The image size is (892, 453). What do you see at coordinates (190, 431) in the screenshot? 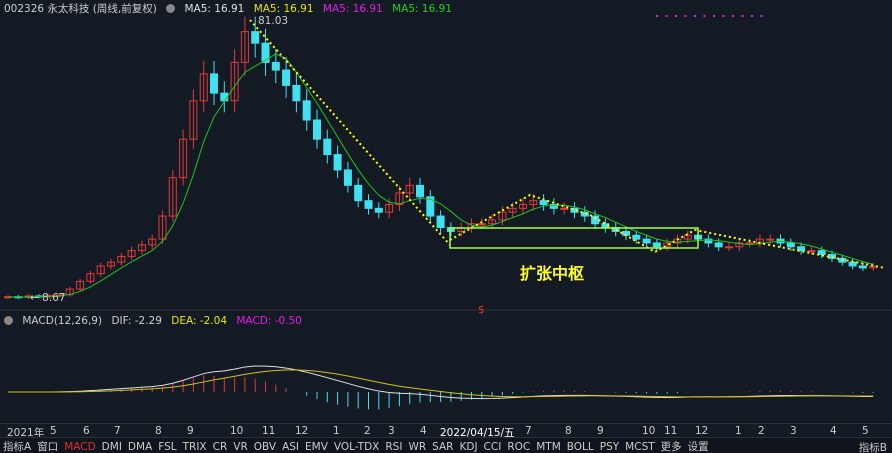
I see `x-tick-label: 9` at bounding box center [190, 431].